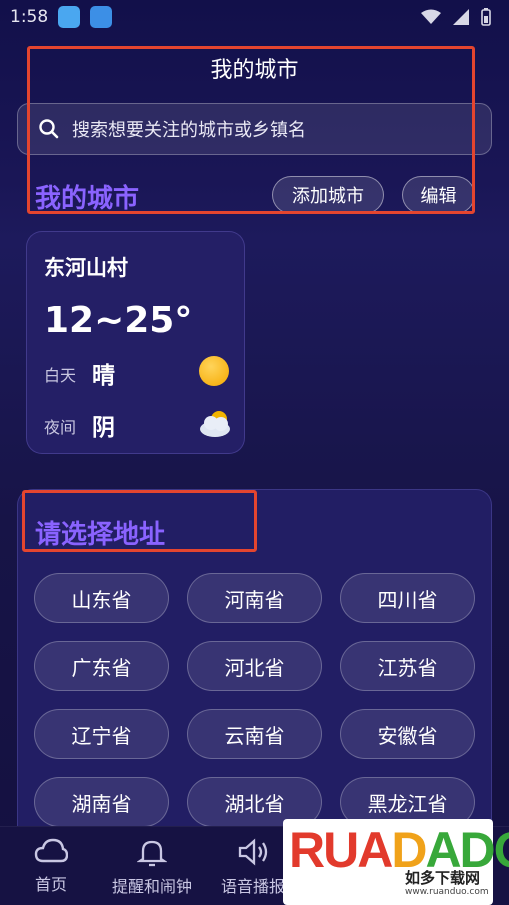 This screenshot has width=509, height=905. Describe the element at coordinates (214, 371) in the screenshot. I see `sun-icon` at that location.